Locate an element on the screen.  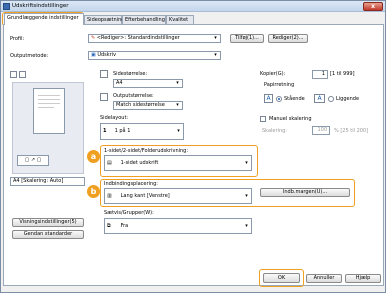
ok-button: OK is located at coordinates (281, 278).